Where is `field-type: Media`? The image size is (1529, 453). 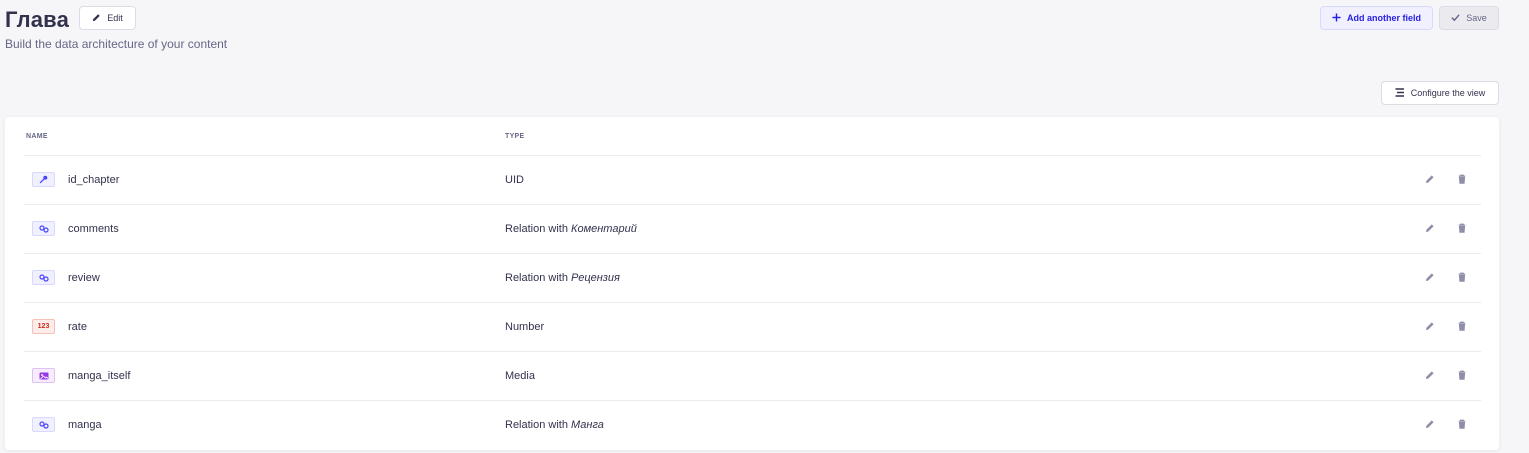 field-type: Media is located at coordinates (520, 376).